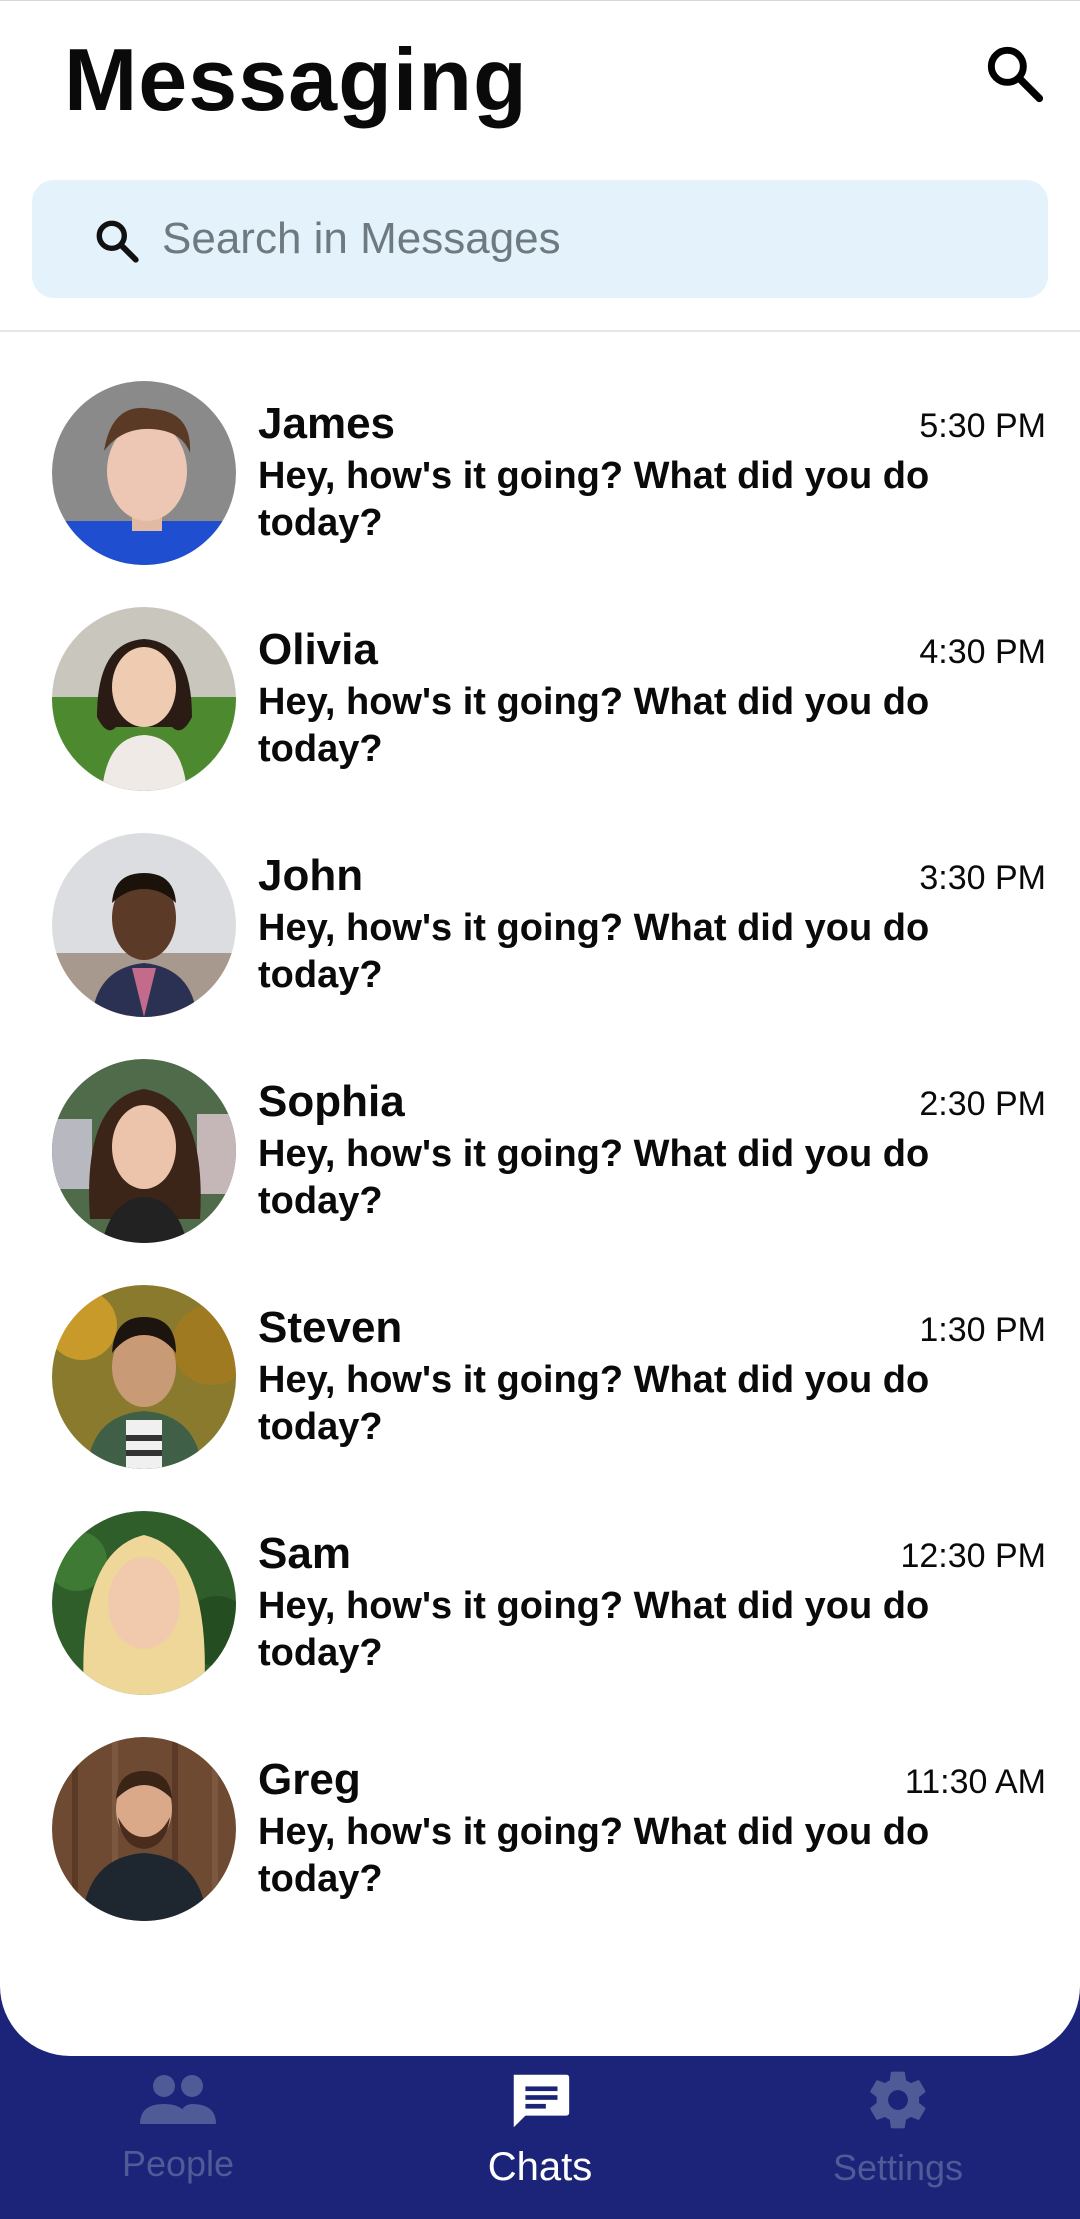 Image resolution: width=1080 pixels, height=2219 pixels. What do you see at coordinates (330, 1327) in the screenshot?
I see `contact-name: Steven` at bounding box center [330, 1327].